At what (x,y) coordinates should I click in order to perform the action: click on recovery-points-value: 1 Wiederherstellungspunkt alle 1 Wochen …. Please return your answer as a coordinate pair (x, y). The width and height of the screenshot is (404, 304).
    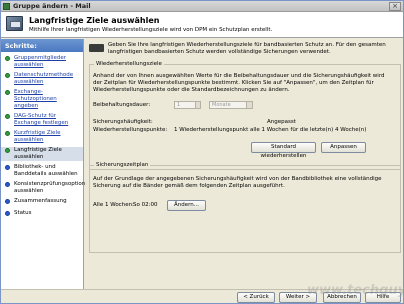
    Looking at the image, I should click on (270, 130).